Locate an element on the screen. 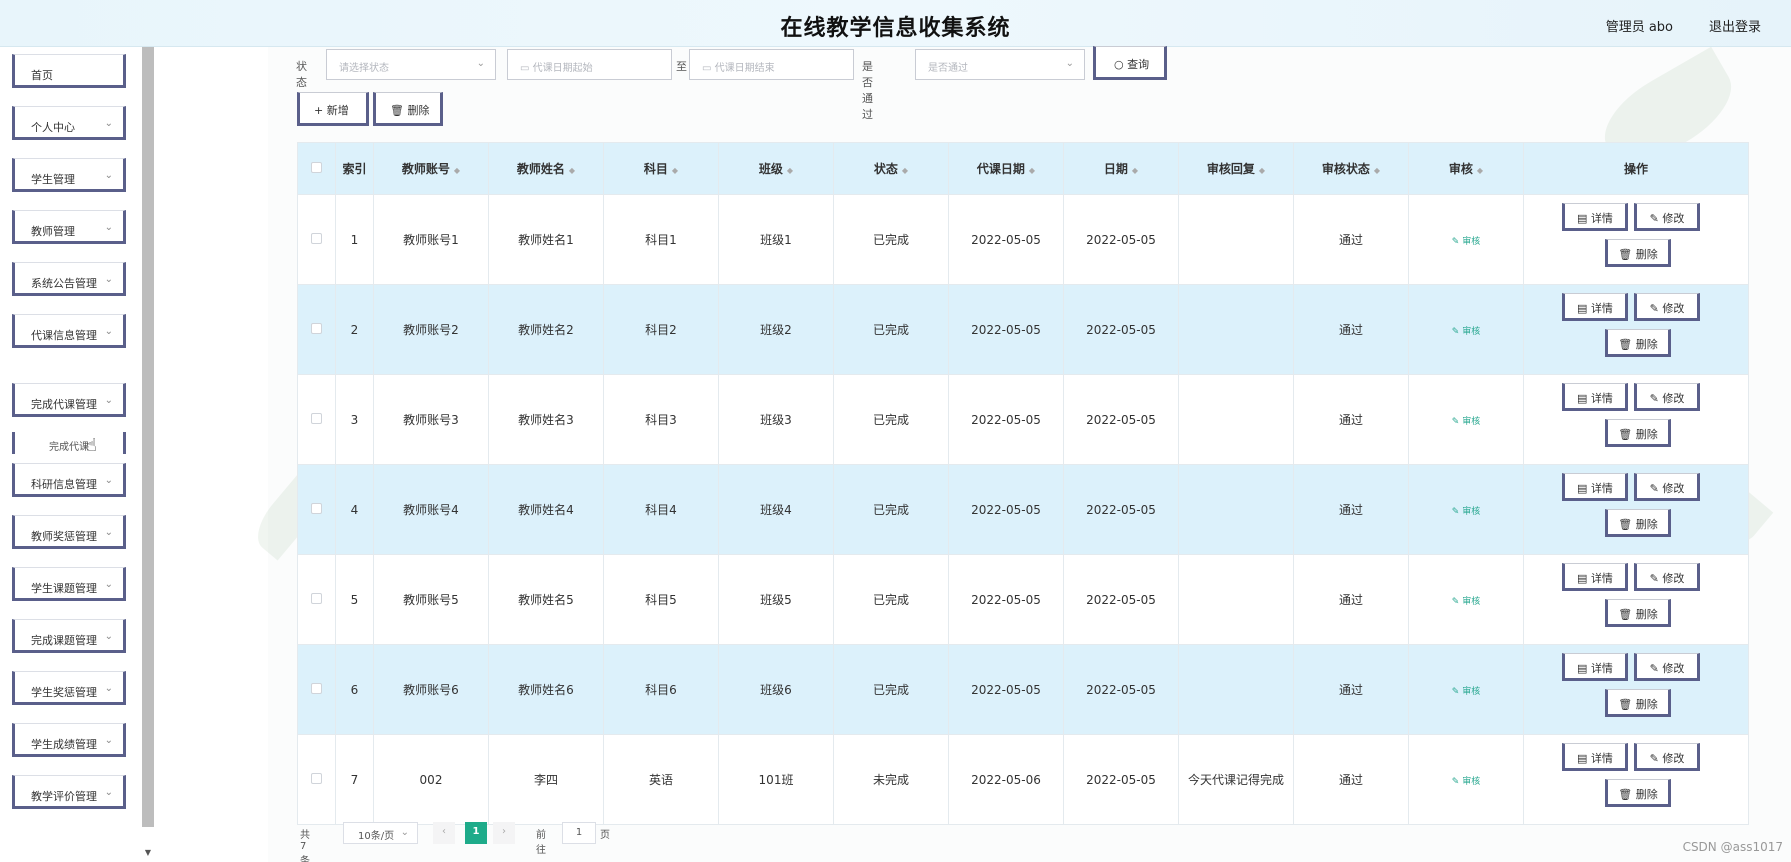 The image size is (1791, 862). status-select: 请选择状态 ⌄ is located at coordinates (411, 64).